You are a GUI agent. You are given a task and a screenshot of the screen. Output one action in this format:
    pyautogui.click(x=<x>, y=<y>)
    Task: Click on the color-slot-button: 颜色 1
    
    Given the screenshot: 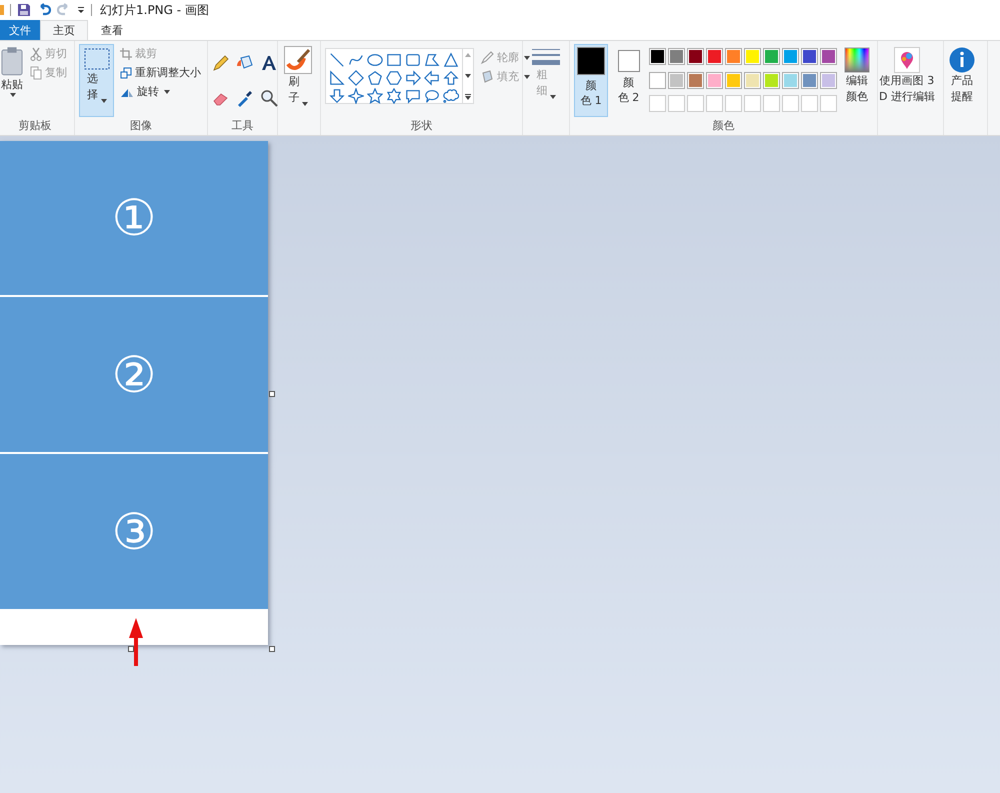 What is the action you would take?
    pyautogui.click(x=591, y=80)
    